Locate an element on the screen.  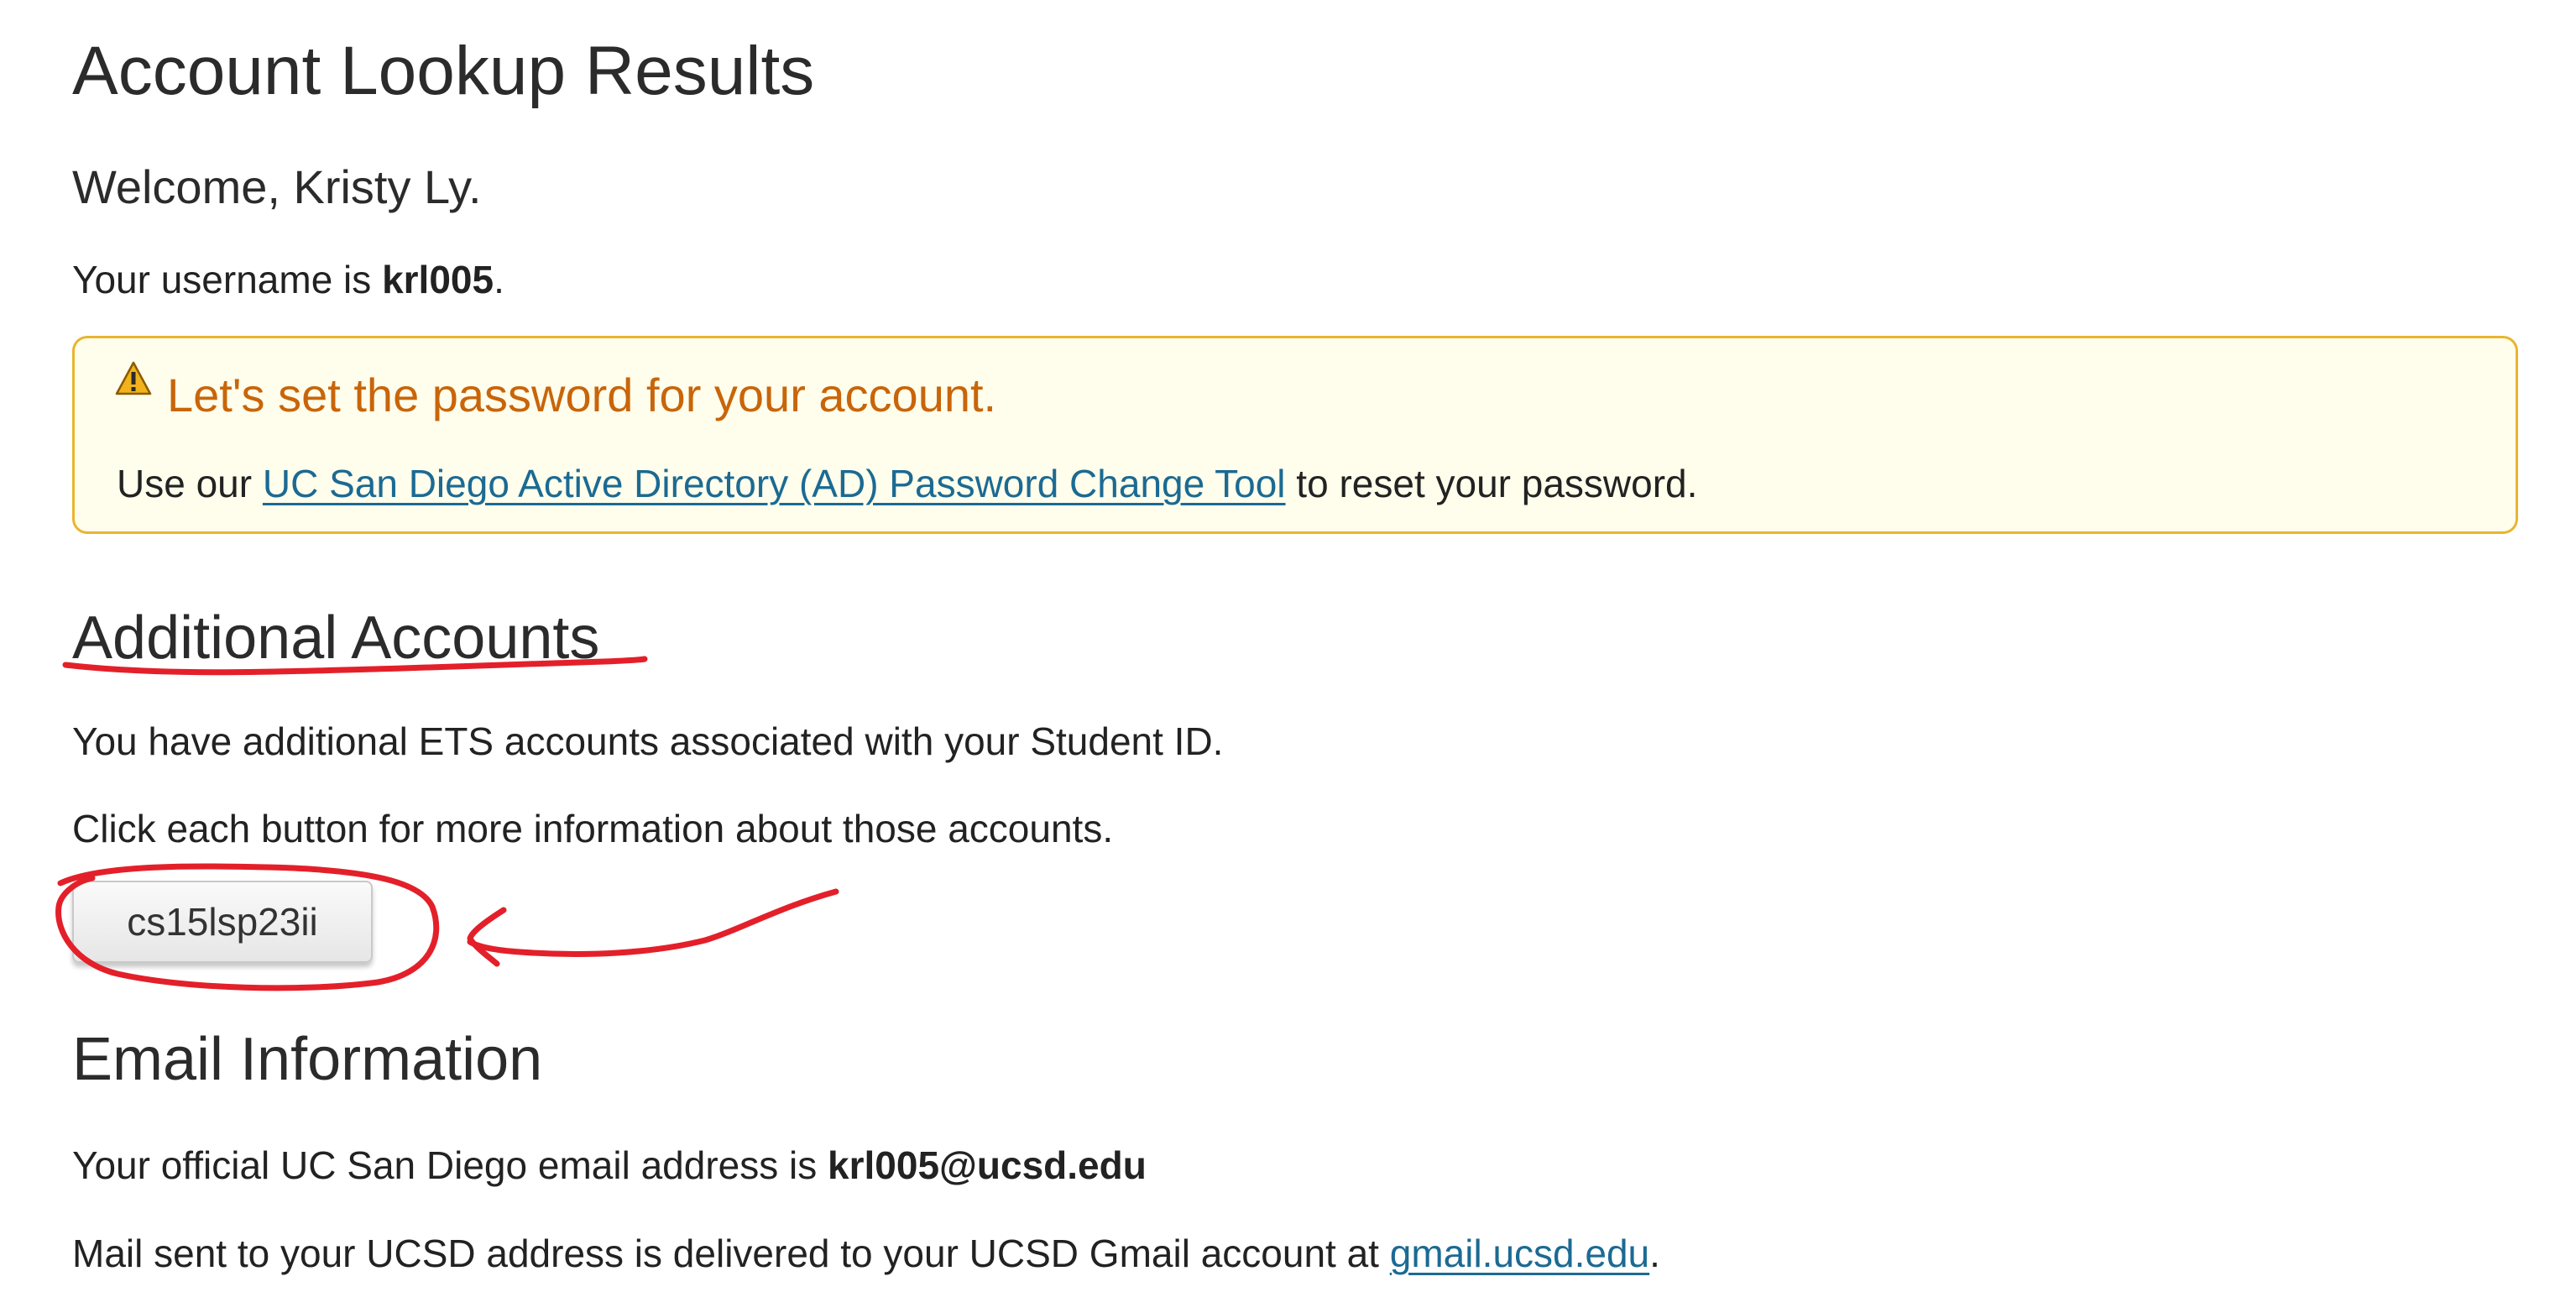
username-line: Your username is krl005. is located at coordinates (288, 279).